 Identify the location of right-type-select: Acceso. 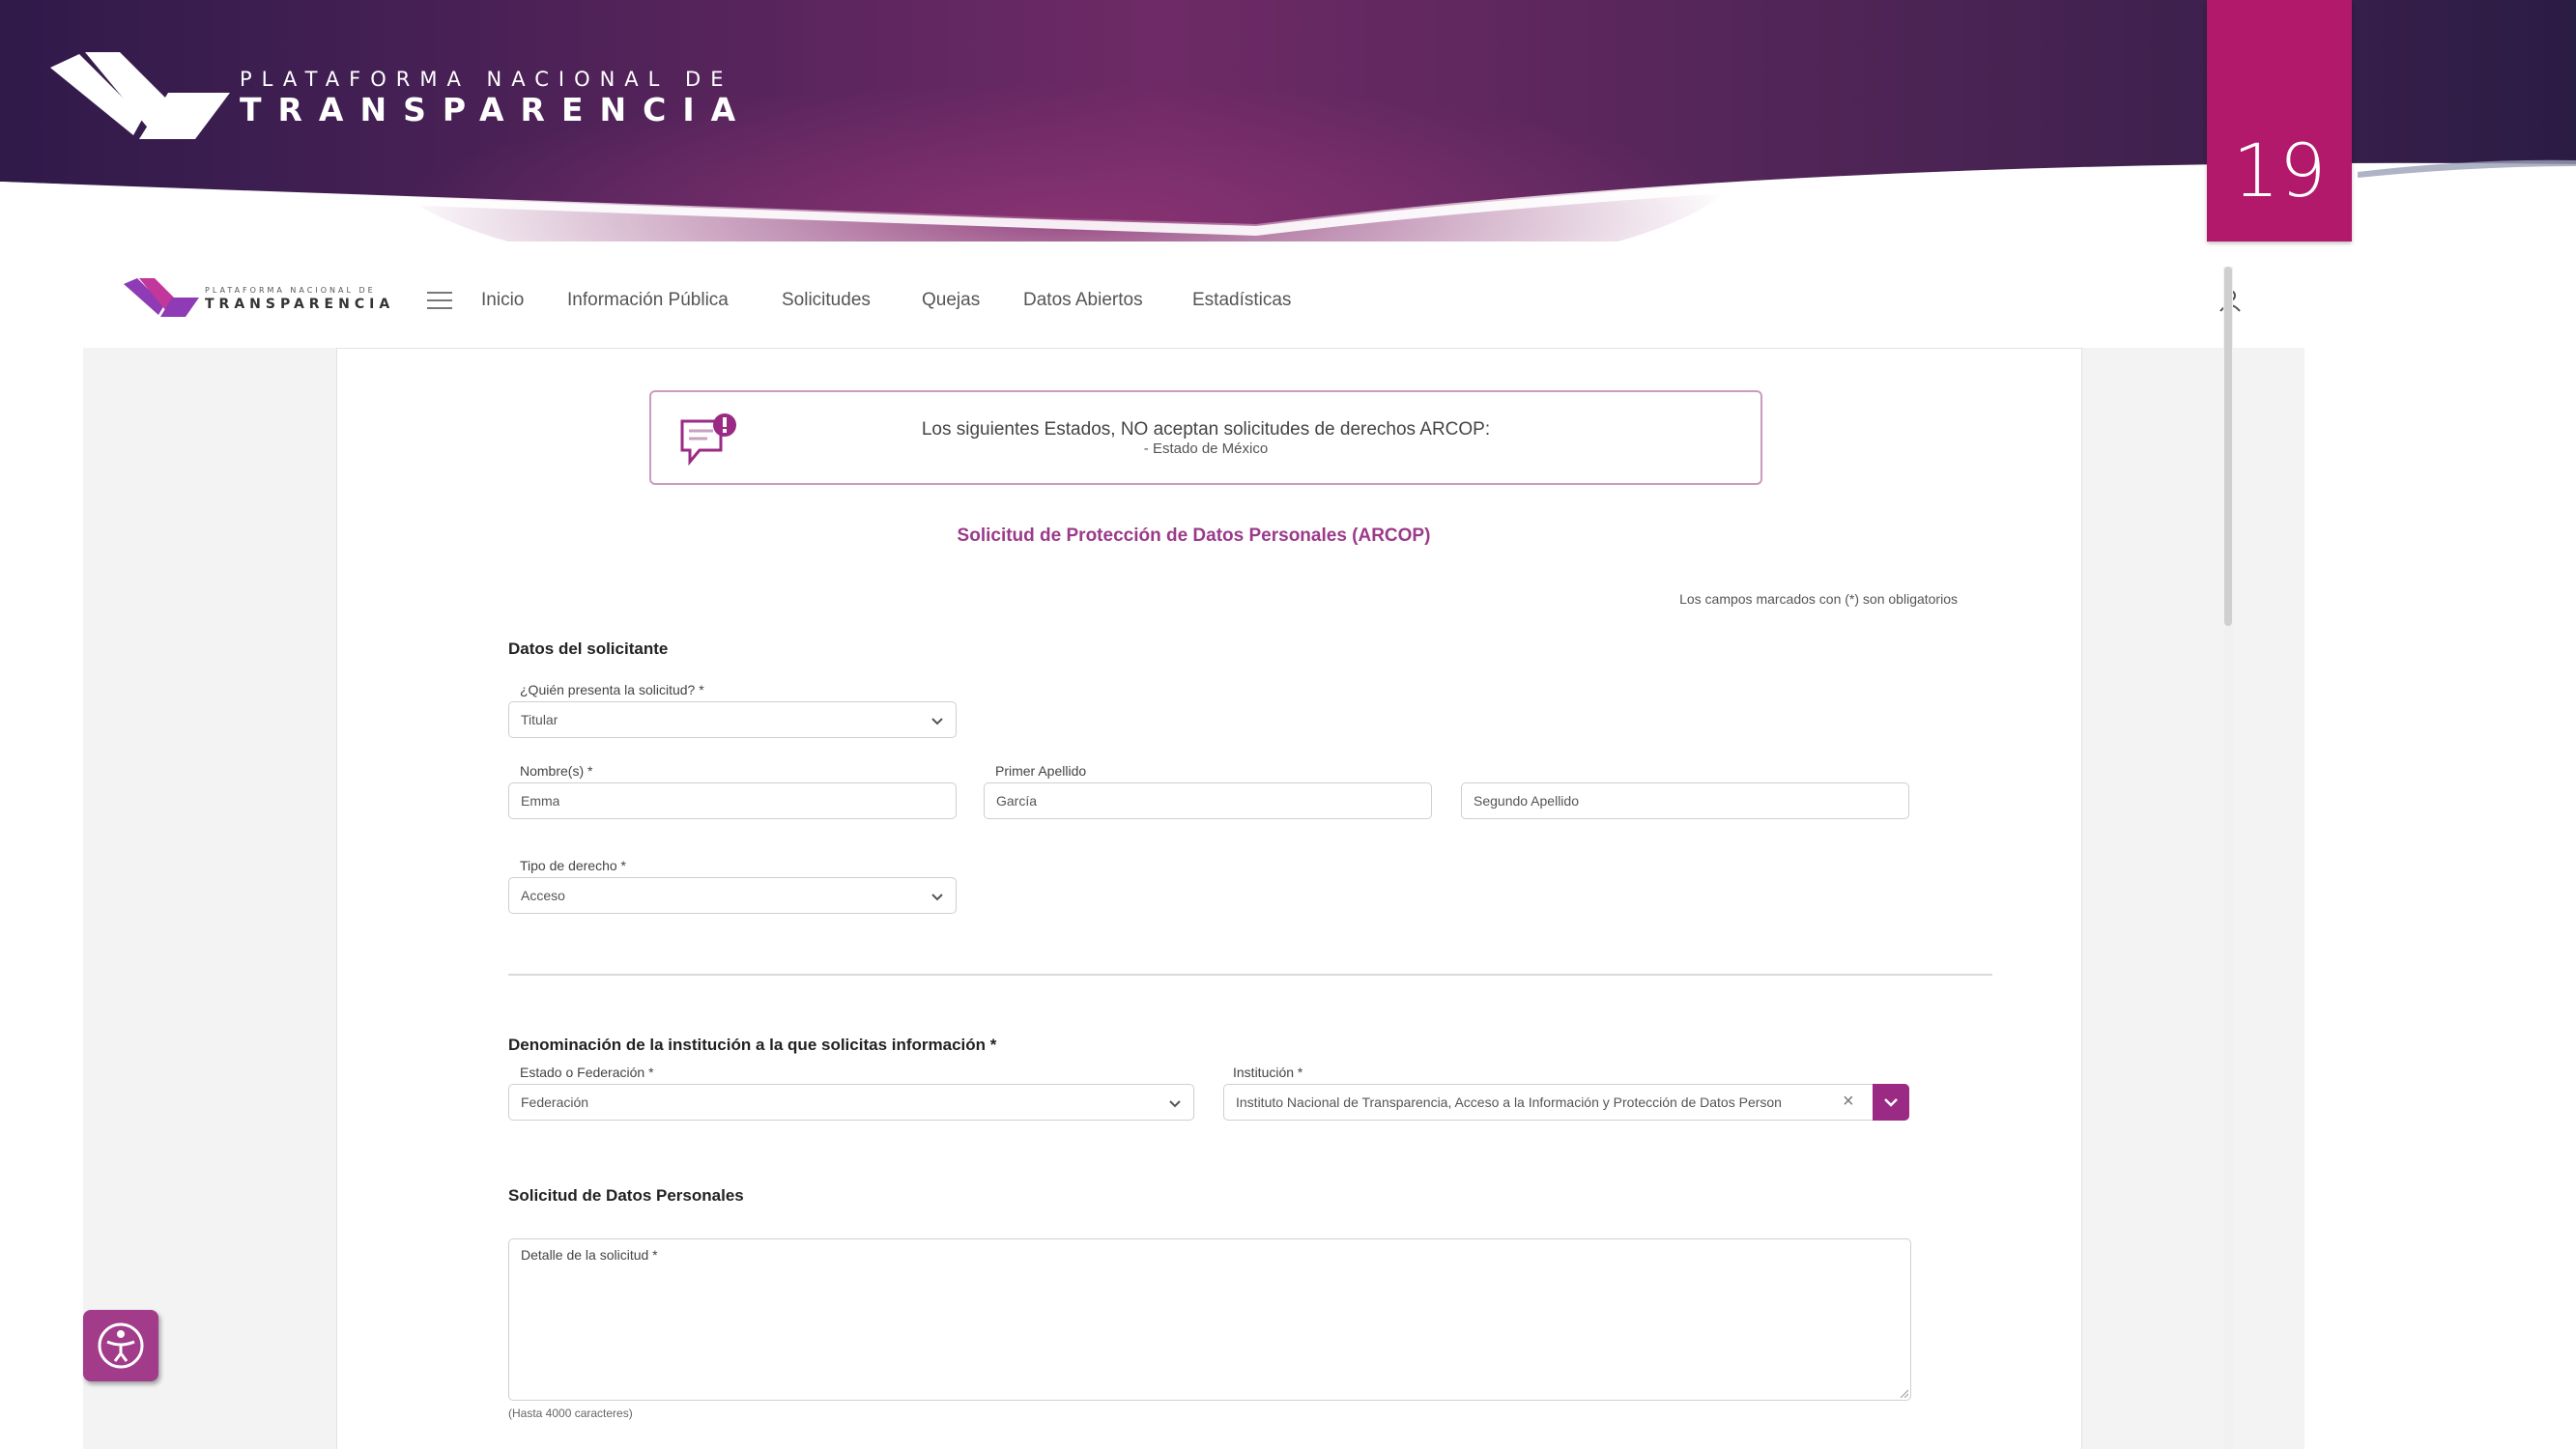
(733, 895).